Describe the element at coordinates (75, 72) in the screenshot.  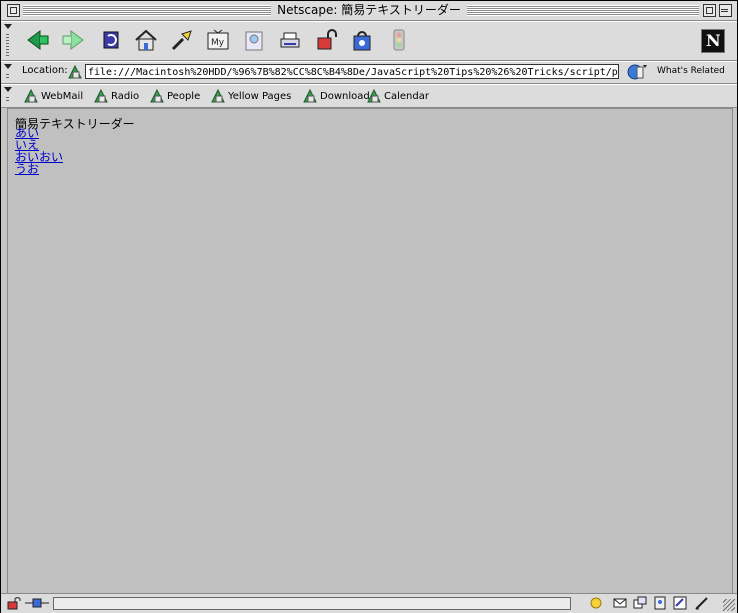
I see `bookmark-page-icon` at that location.